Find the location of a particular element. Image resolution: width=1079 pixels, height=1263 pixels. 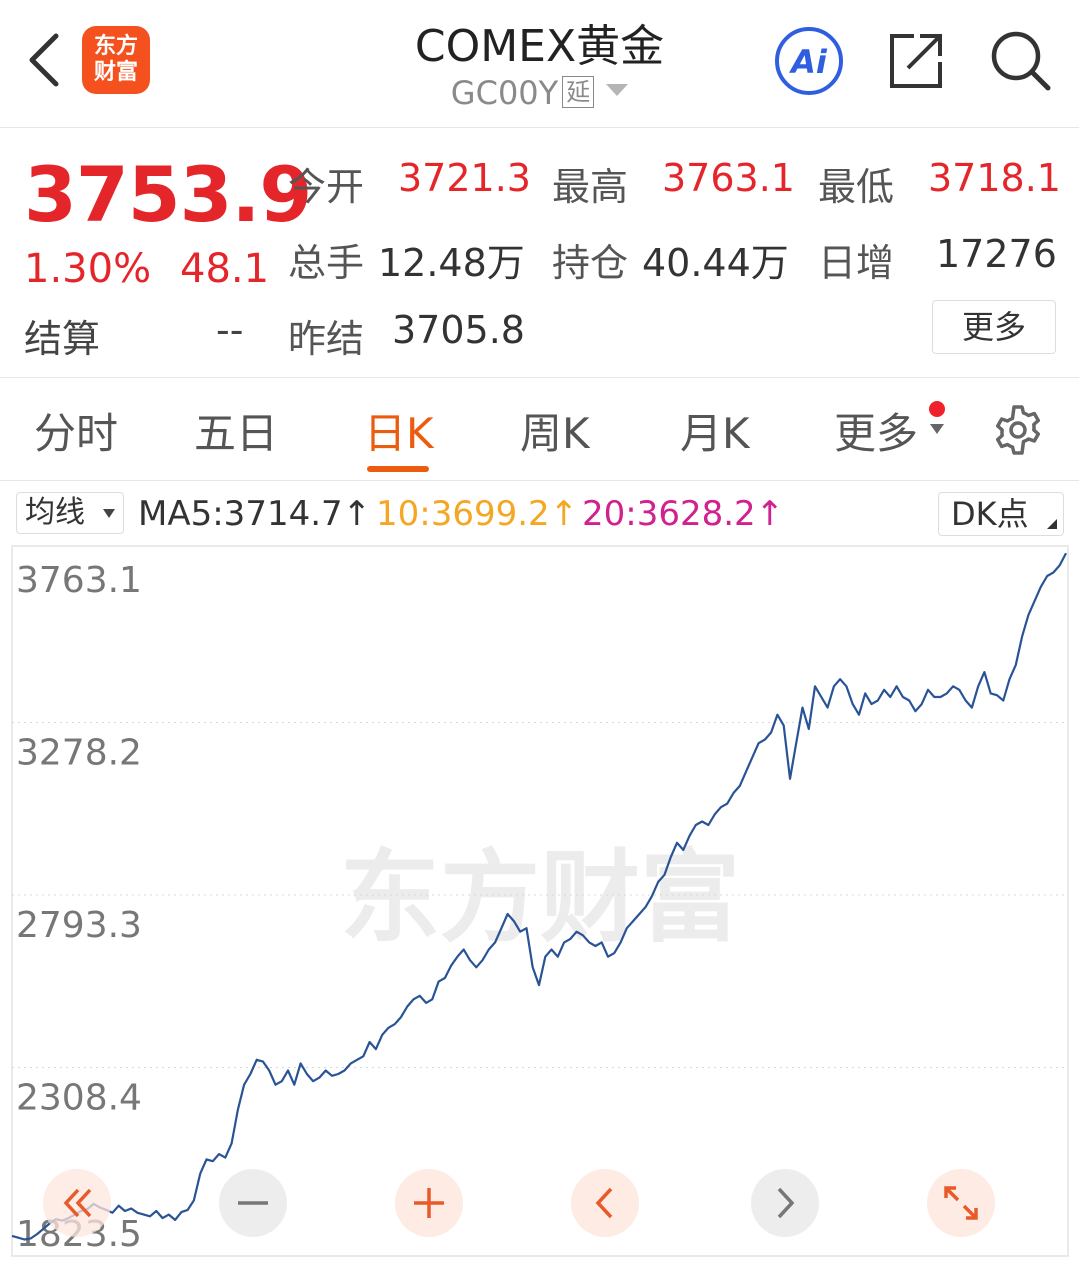

tab-daily-k: 日K is located at coordinates (399, 430).